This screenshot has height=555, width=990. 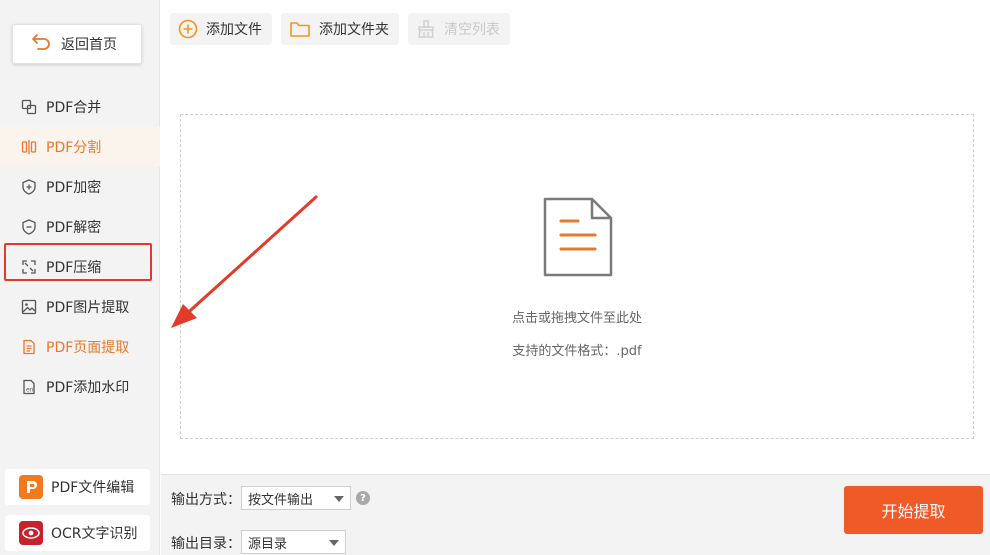 I want to click on output-mode-label: 输出方式：, so click(x=206, y=500).